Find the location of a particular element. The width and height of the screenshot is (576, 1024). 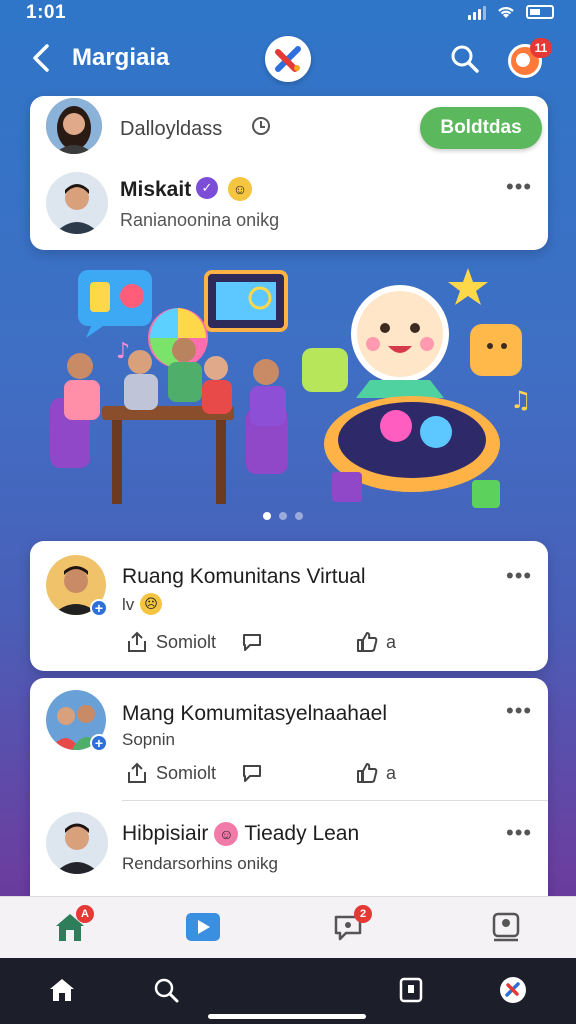

post-title-suffix: Tieady Lean is located at coordinates (302, 833).